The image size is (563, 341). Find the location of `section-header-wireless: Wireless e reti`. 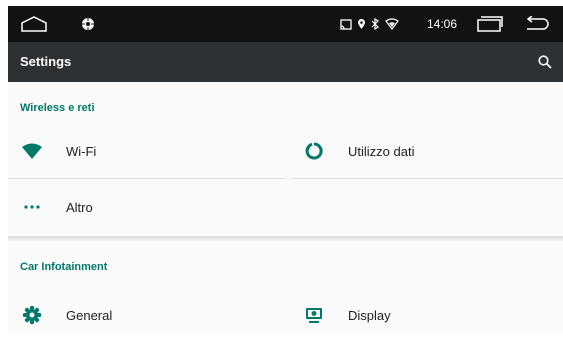

section-header-wireless: Wireless e reti is located at coordinates (57, 108).